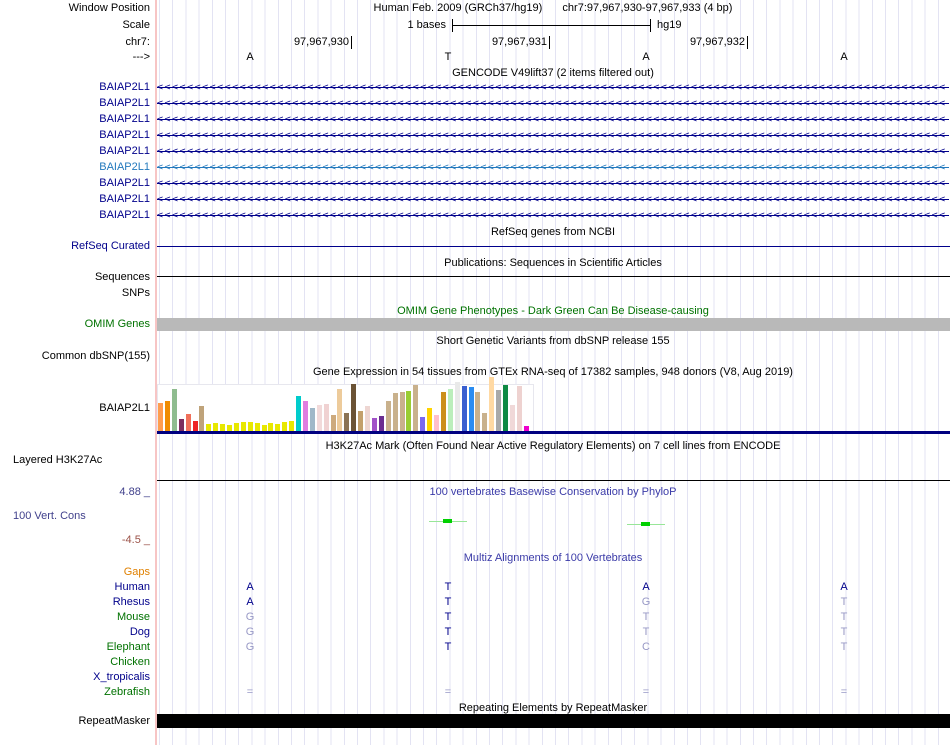  Describe the element at coordinates (250, 602) in the screenshot. I see `alignment-base: A` at that location.